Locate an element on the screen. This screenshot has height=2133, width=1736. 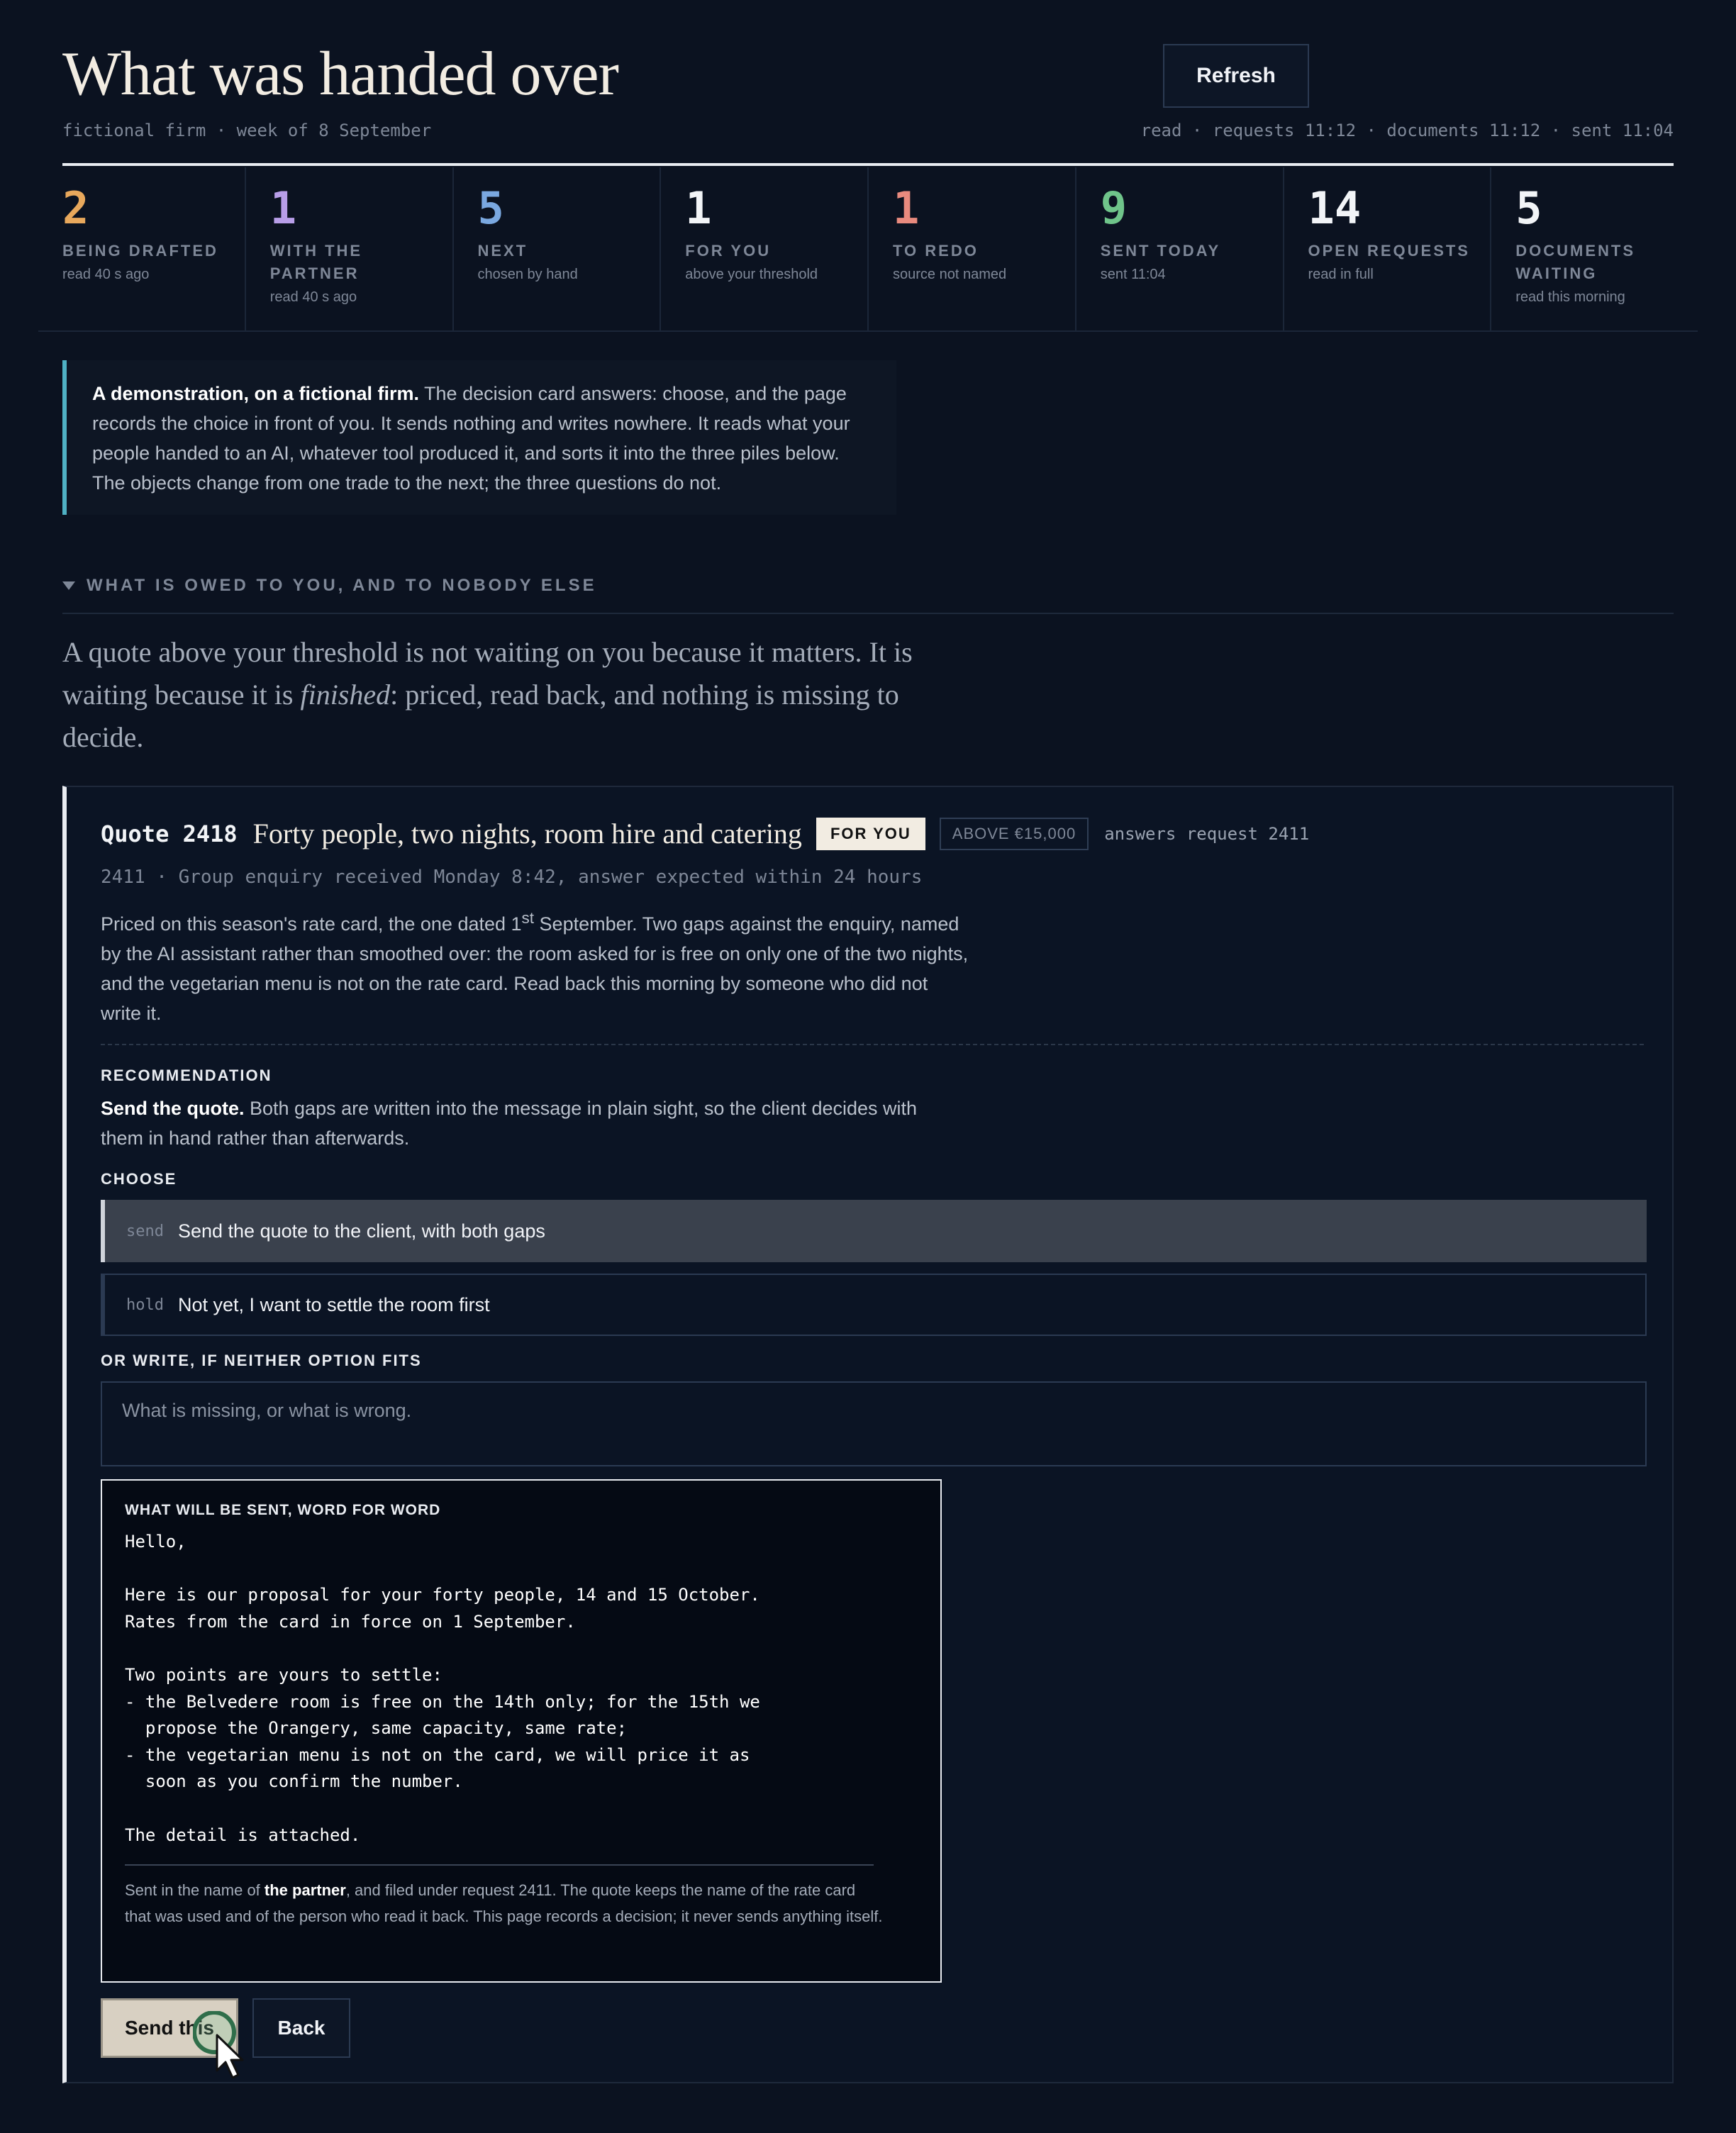
option-label: Not yet, I want to settle the room first is located at coordinates (333, 1304).